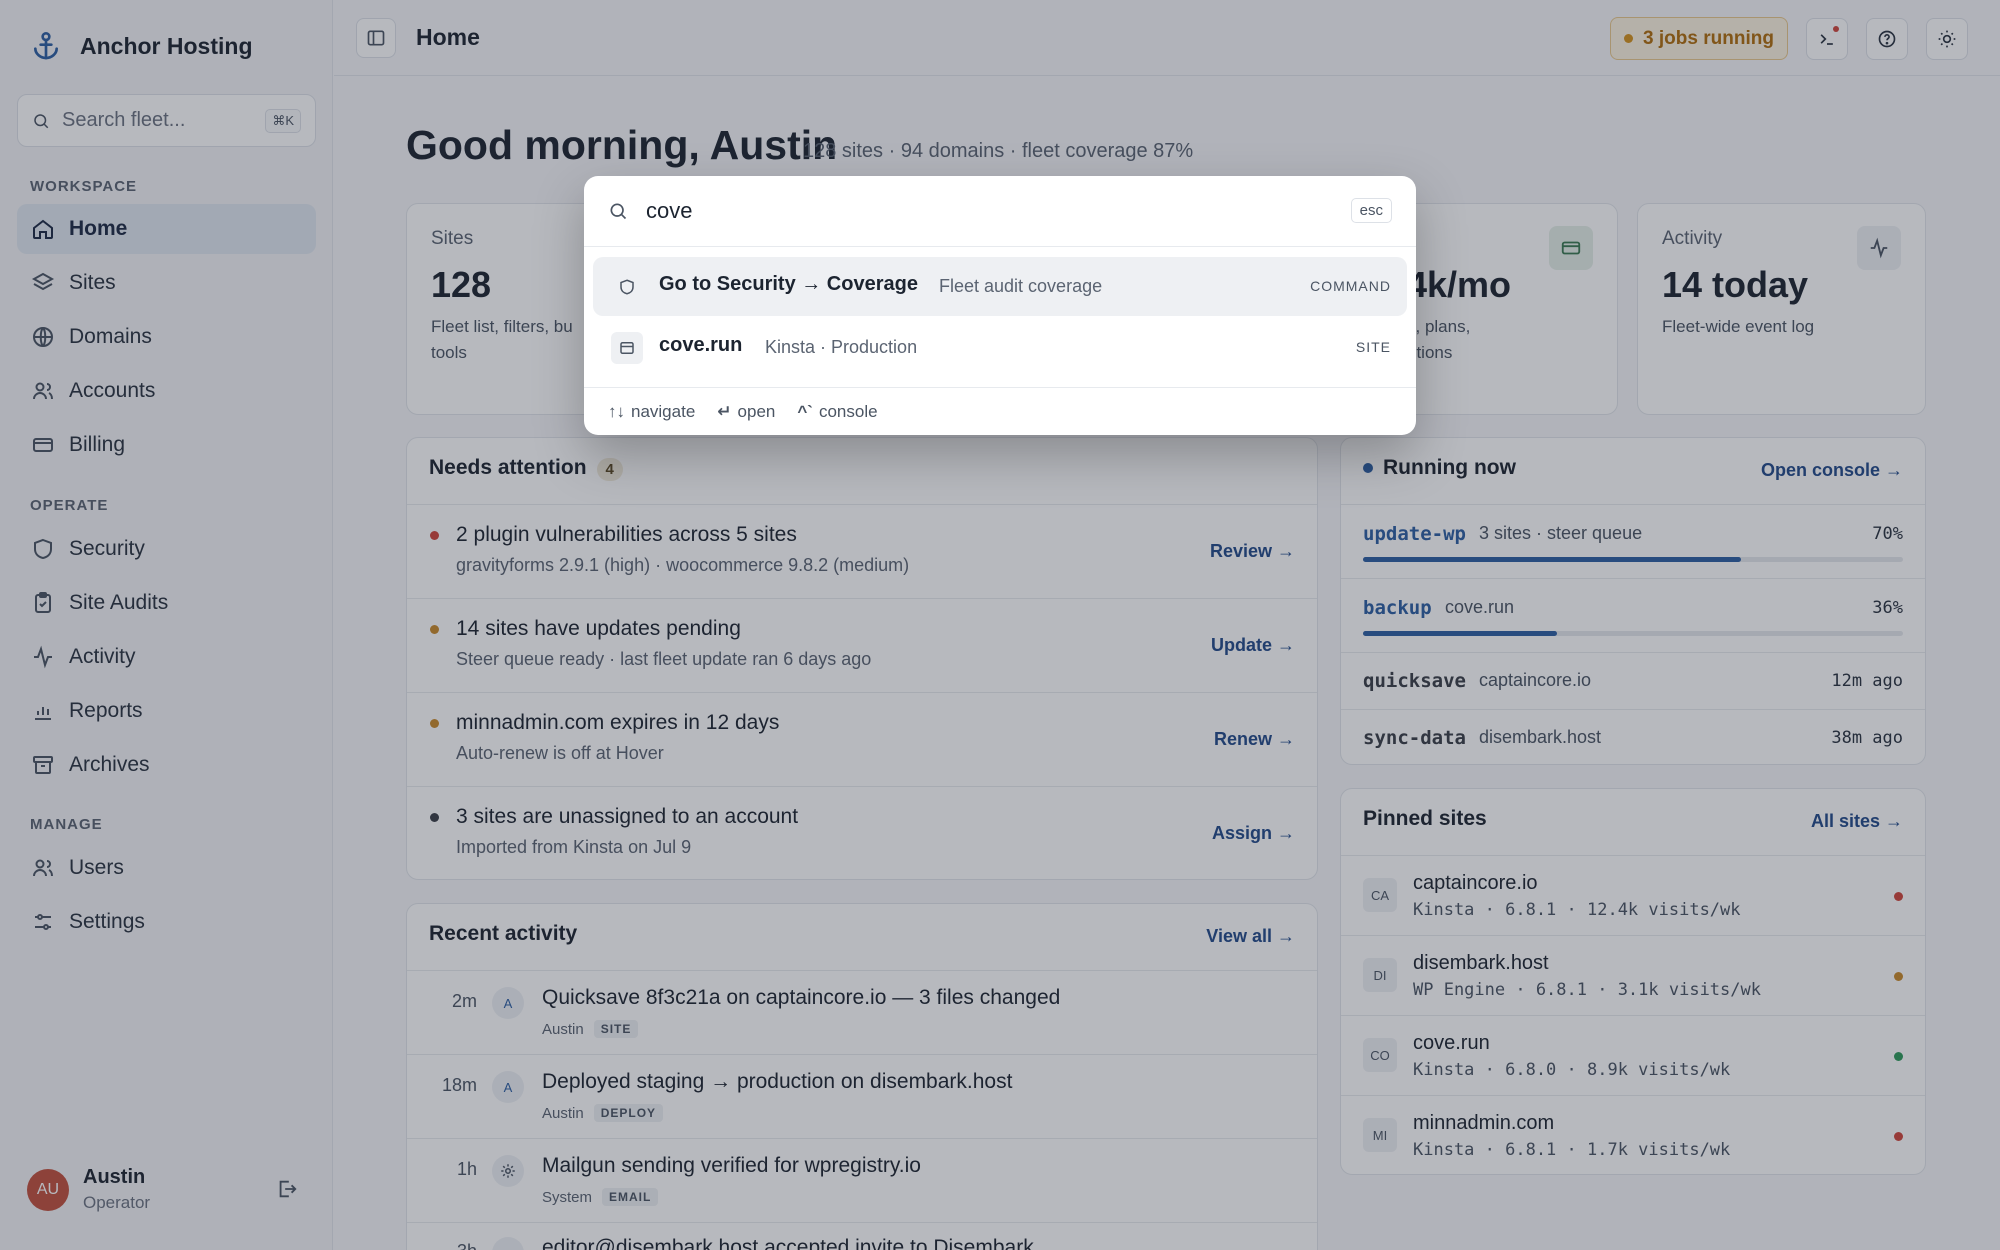  What do you see at coordinates (652, 411) in the screenshot?
I see `hint-navigate: ↑↓ navigate` at bounding box center [652, 411].